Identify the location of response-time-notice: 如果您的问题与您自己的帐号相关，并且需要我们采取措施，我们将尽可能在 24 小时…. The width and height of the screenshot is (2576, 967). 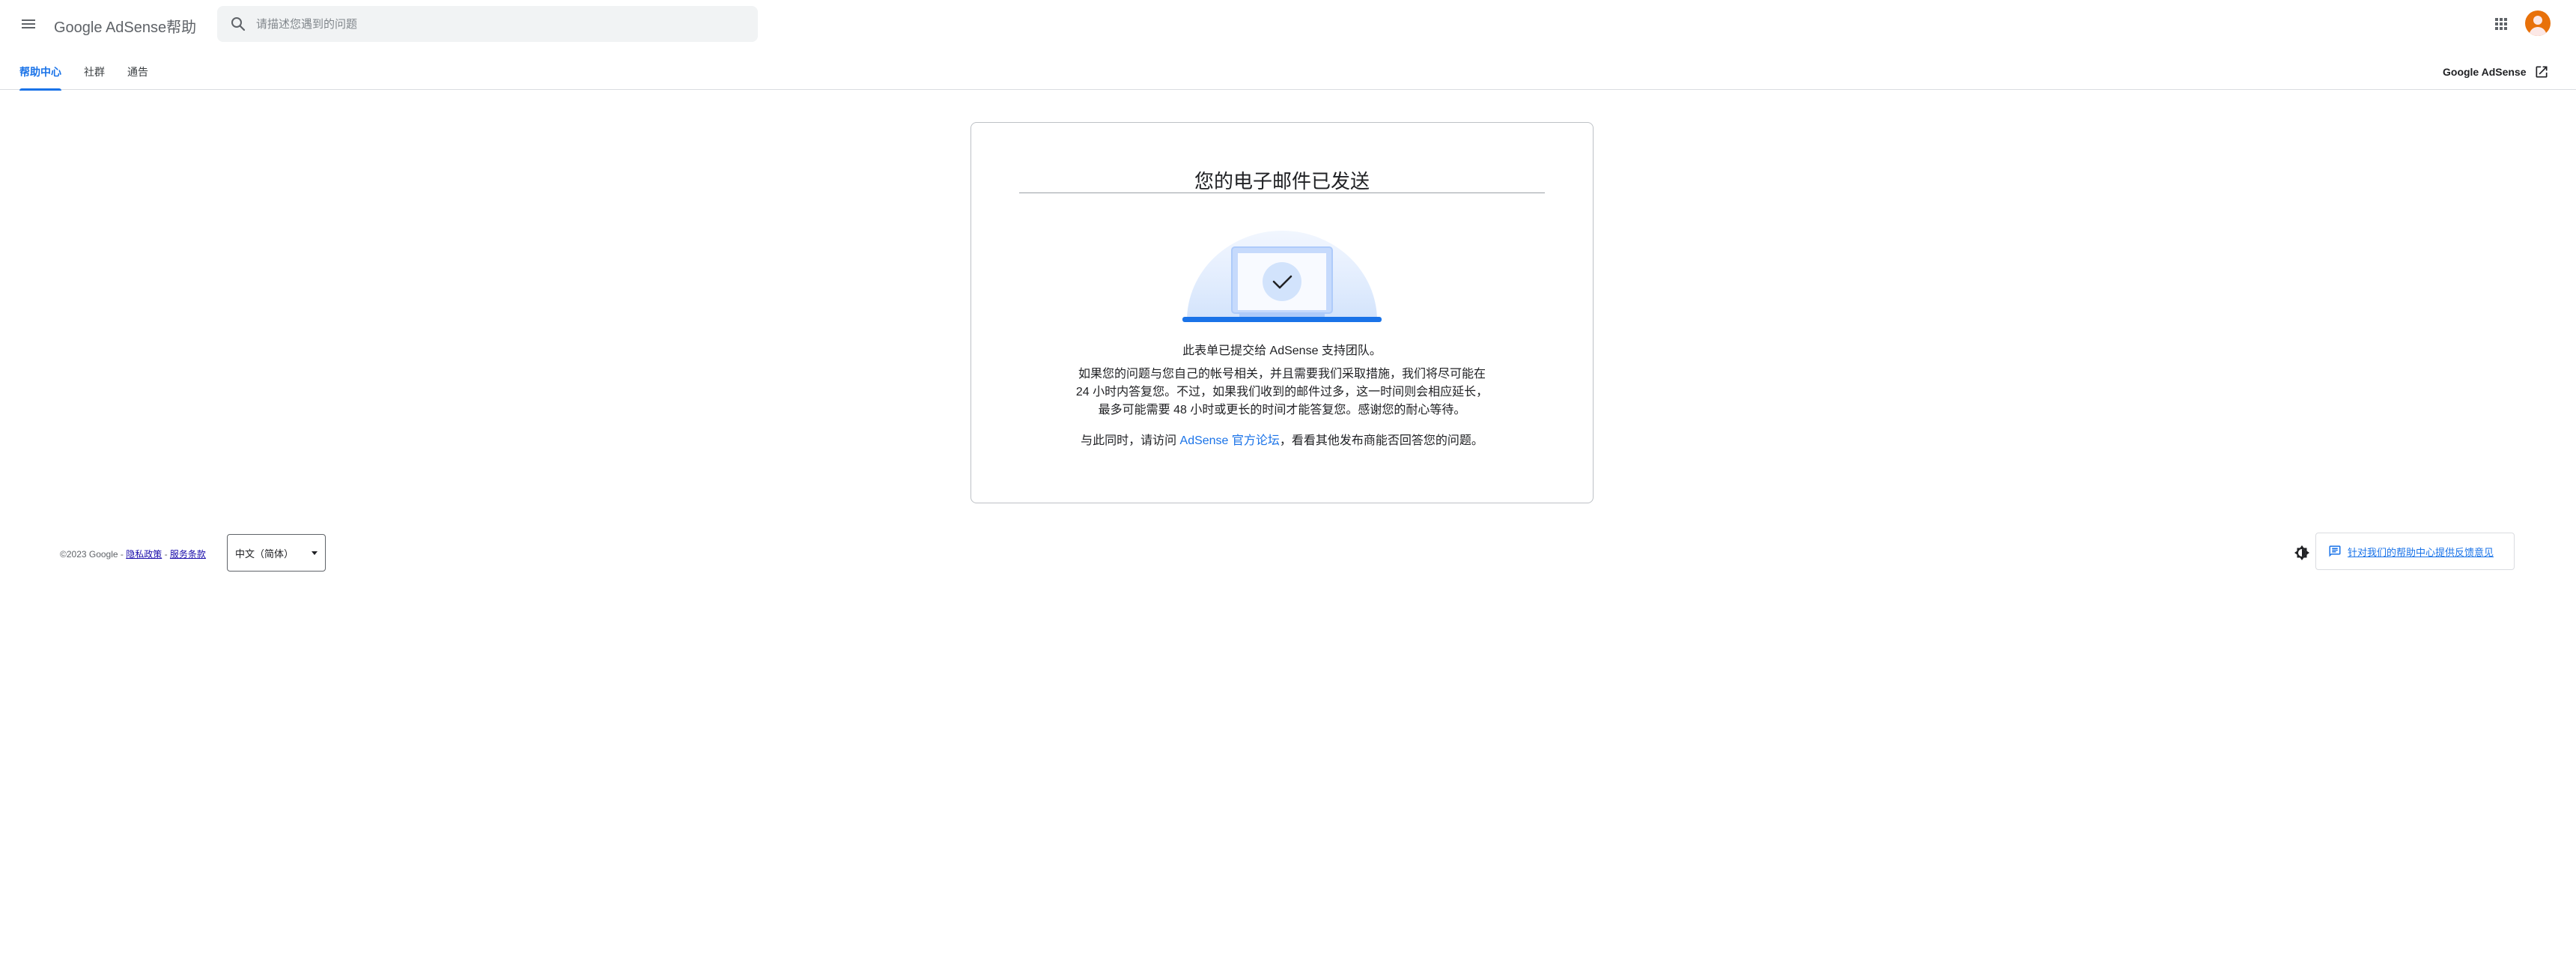
(1282, 392).